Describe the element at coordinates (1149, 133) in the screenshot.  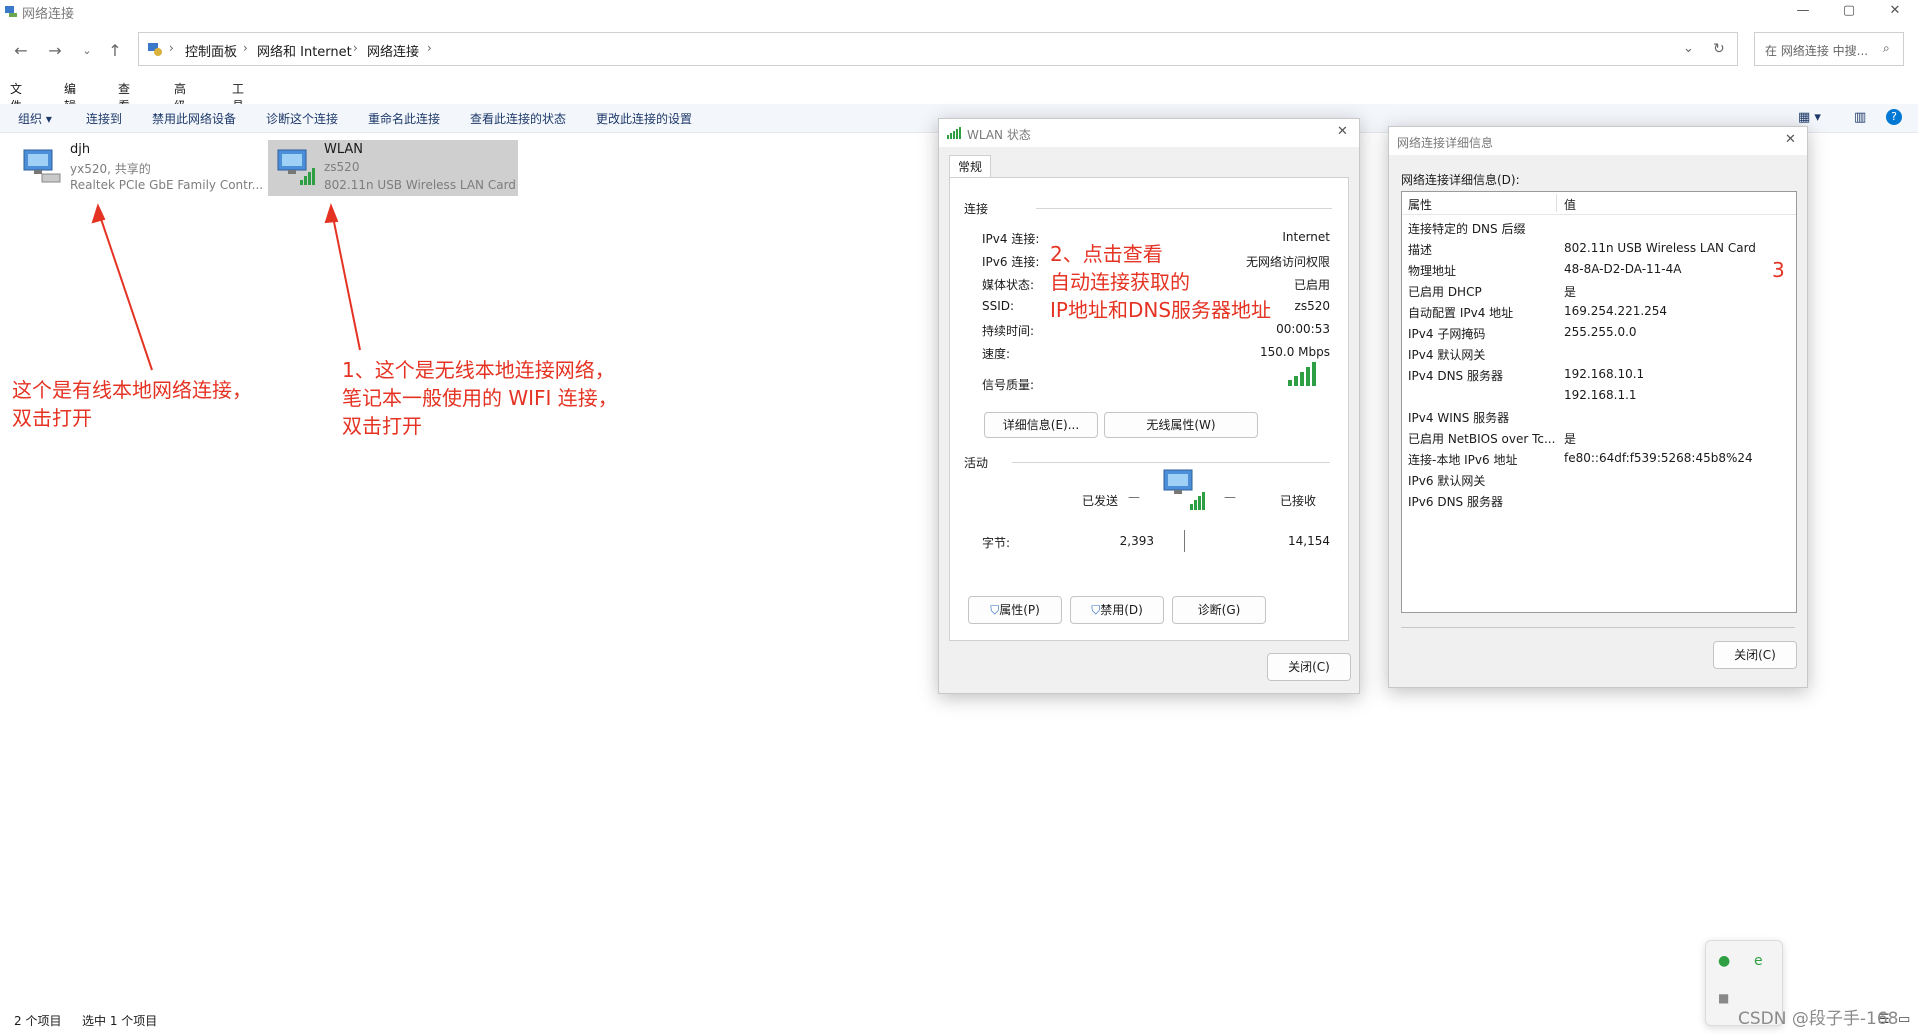
I see `dialog-titlebar: WLAN 状态 ✕` at that location.